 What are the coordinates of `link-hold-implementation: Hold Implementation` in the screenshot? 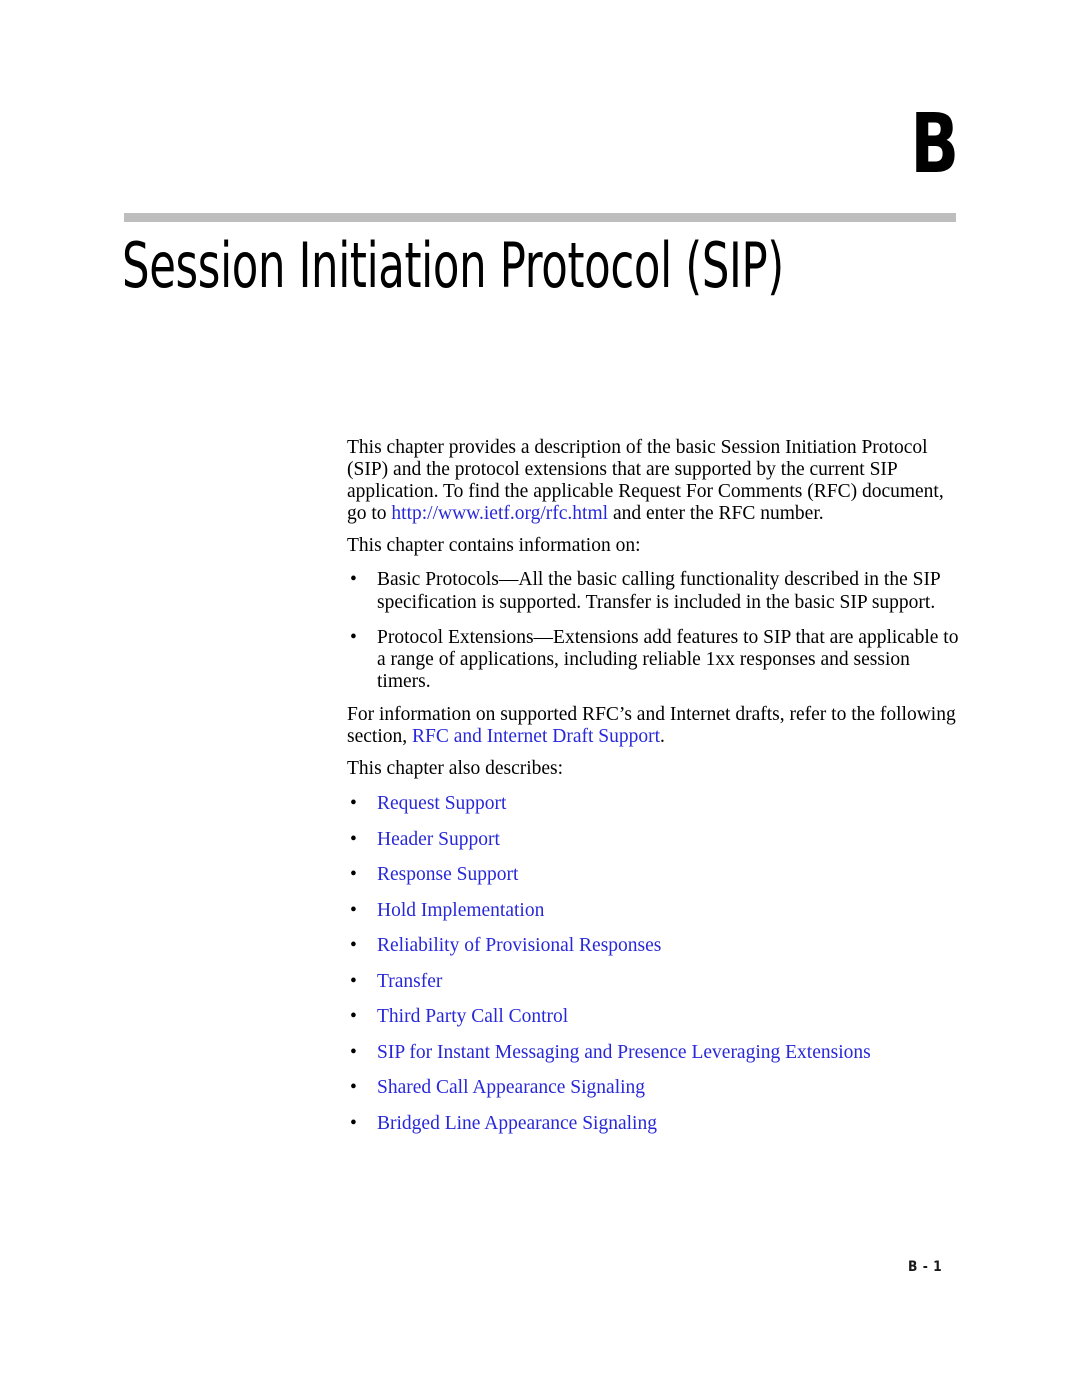 It's located at (460, 910).